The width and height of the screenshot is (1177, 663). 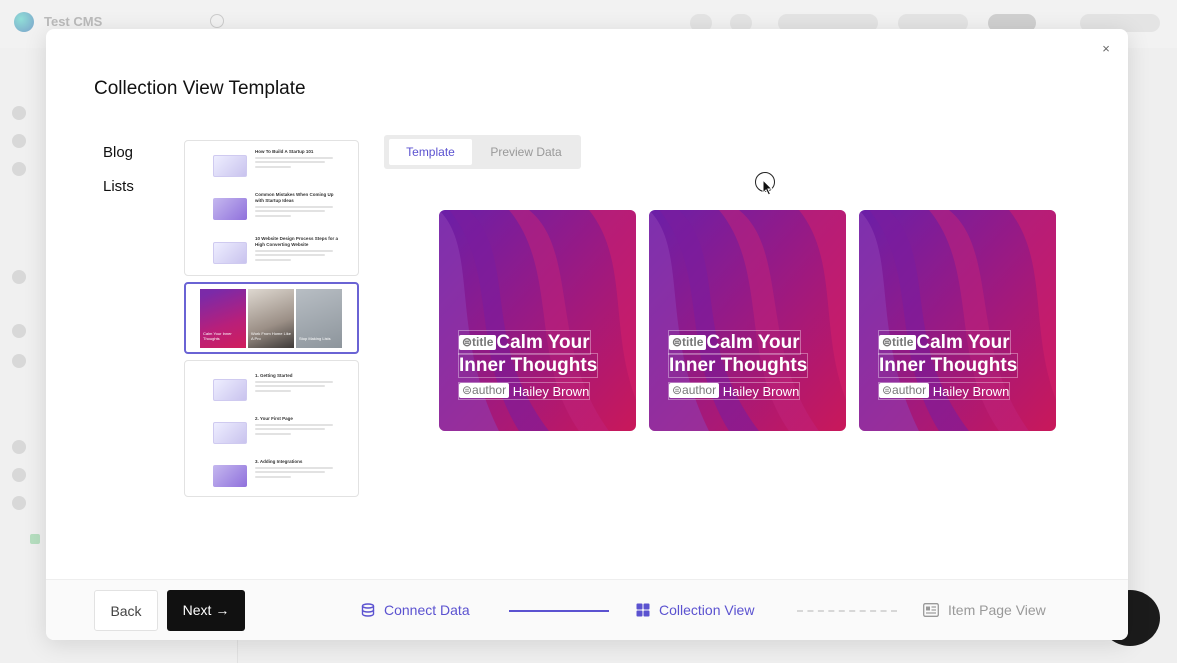 I want to click on category-lists: Lists, so click(x=118, y=186).